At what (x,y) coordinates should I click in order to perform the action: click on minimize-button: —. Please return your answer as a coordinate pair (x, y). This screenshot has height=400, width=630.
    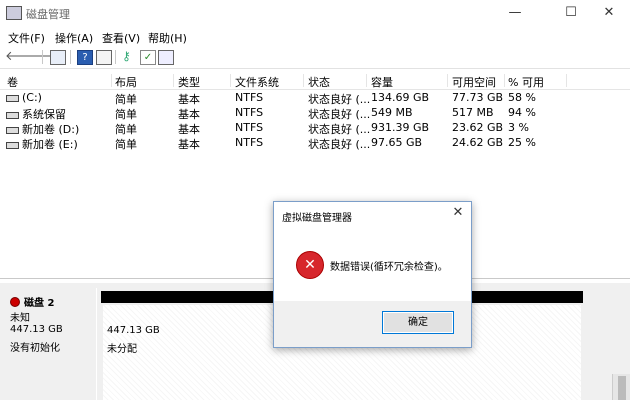
    Looking at the image, I should click on (515, 13).